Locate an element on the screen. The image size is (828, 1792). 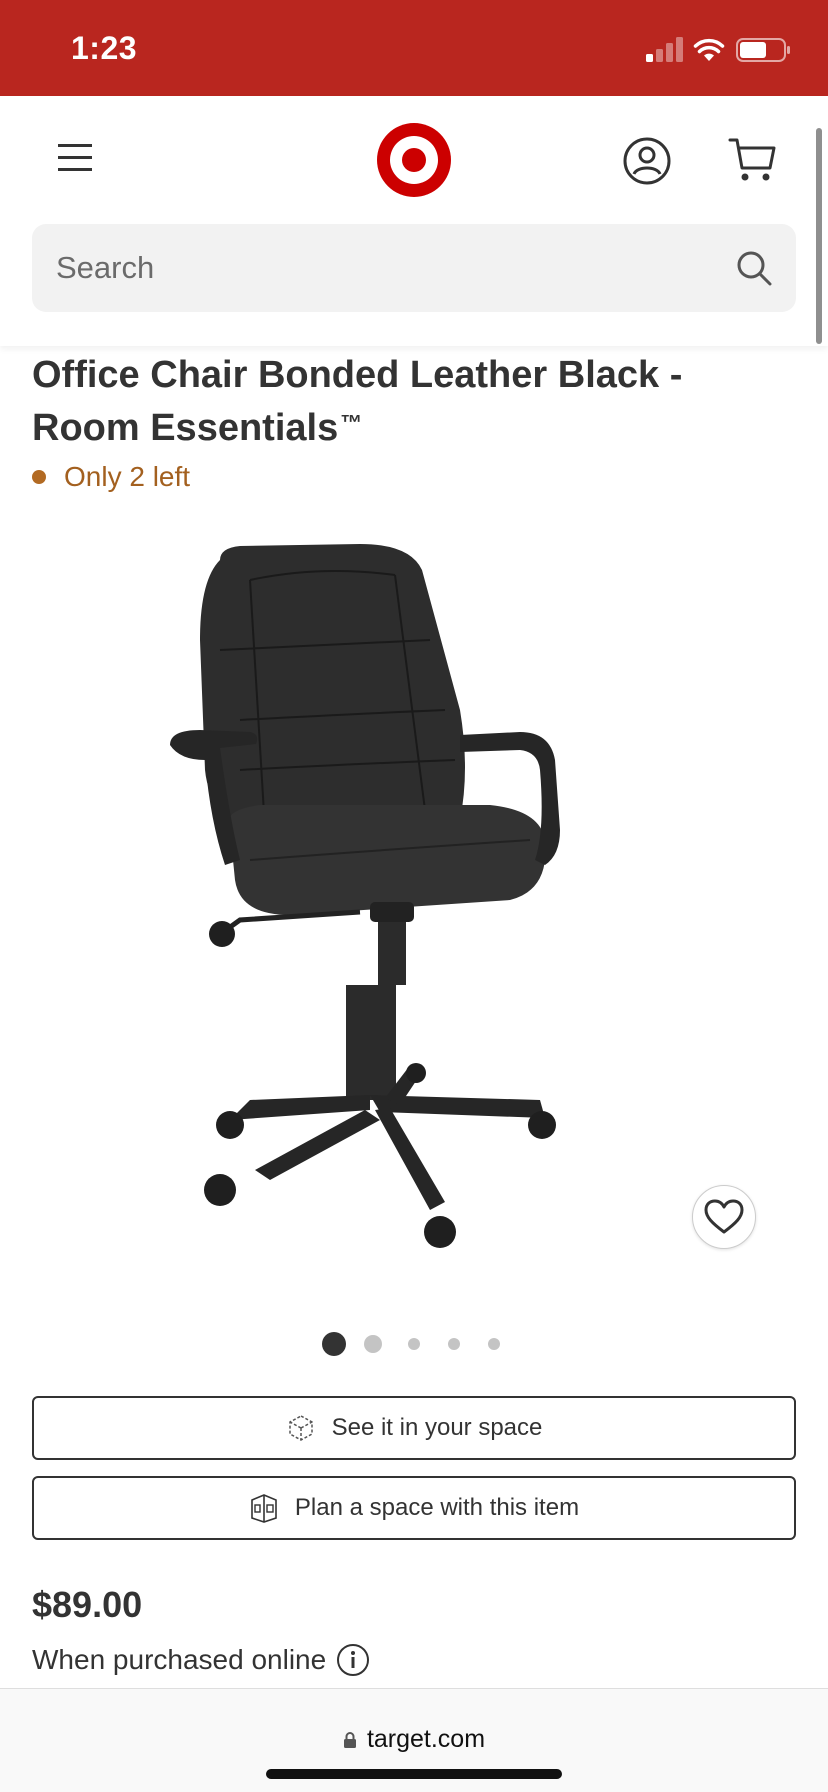
site-header is located at coordinates (414, 221).